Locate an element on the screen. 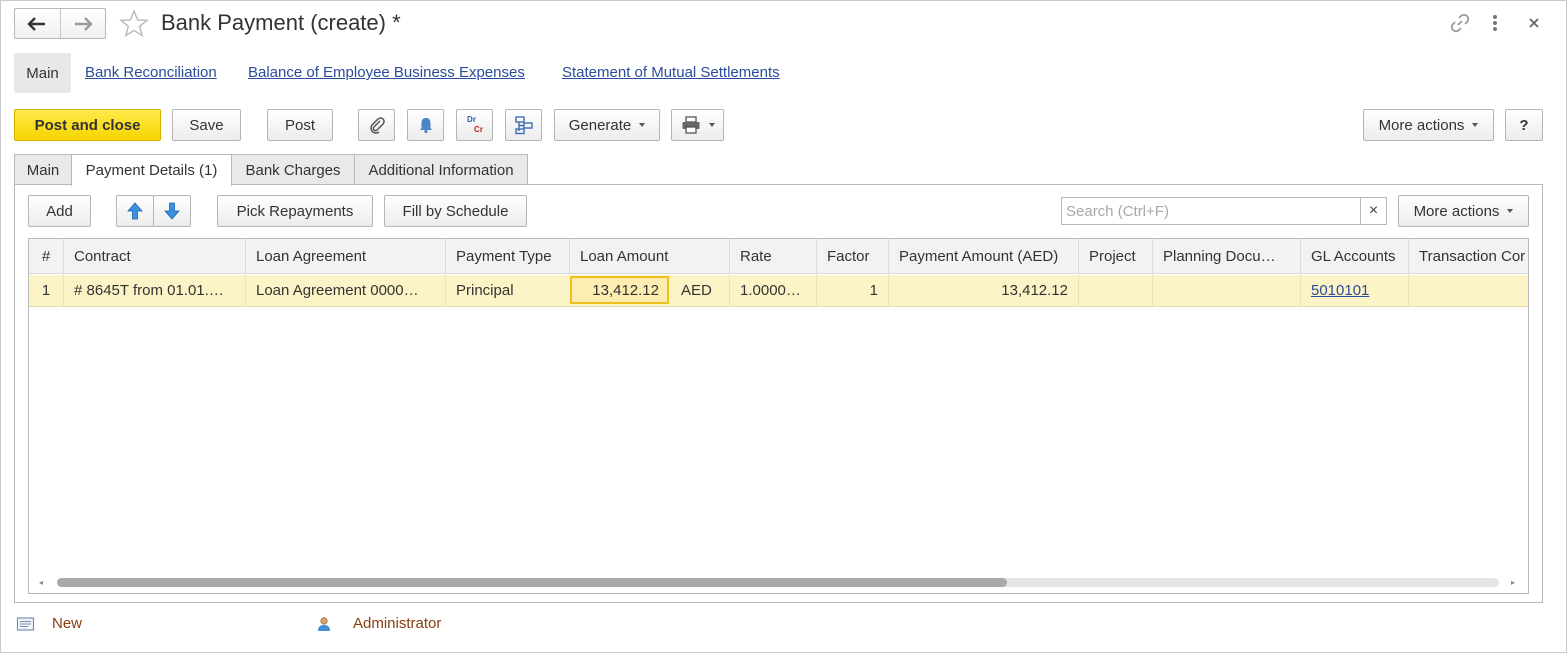 The width and height of the screenshot is (1567, 653). add-button: Add is located at coordinates (59, 211).